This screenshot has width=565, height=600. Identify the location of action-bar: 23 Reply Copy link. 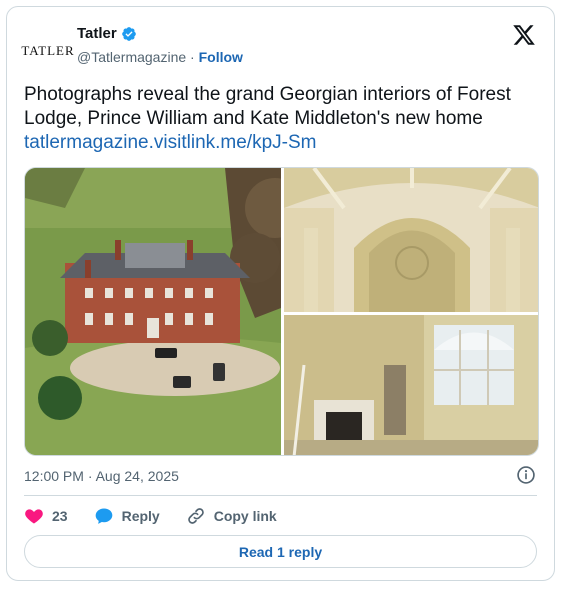
(163, 516).